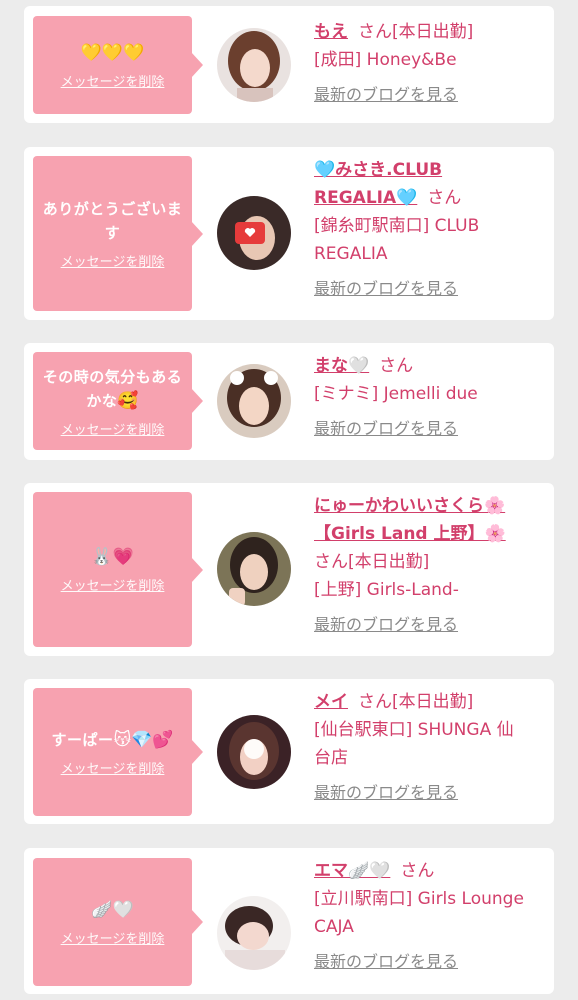 The image size is (578, 1000). Describe the element at coordinates (397, 226) in the screenshot. I see `shop-name: [錦糸町駅南口] CLUB` at that location.